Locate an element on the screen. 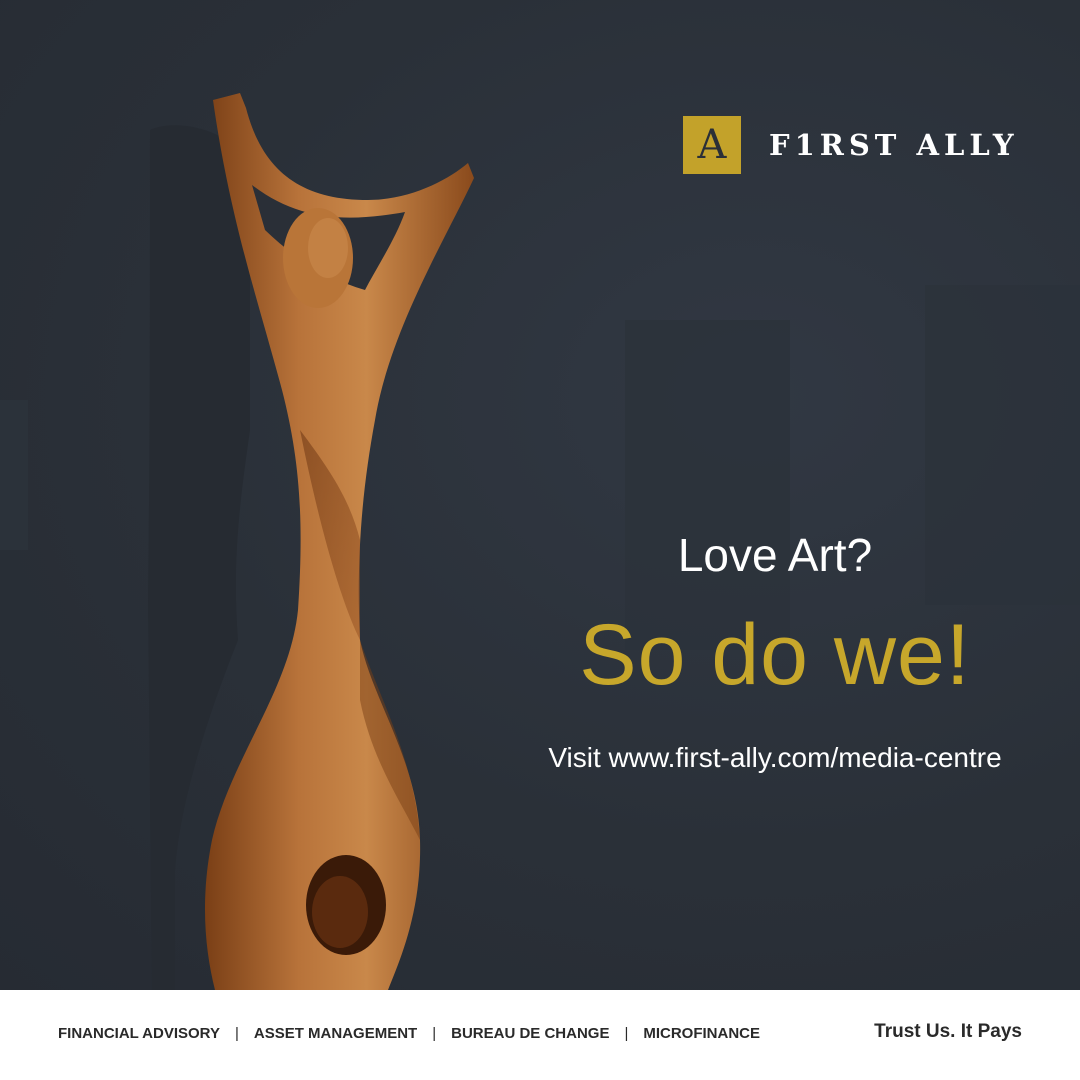  logo-glyph: A is located at coordinates (712, 145).